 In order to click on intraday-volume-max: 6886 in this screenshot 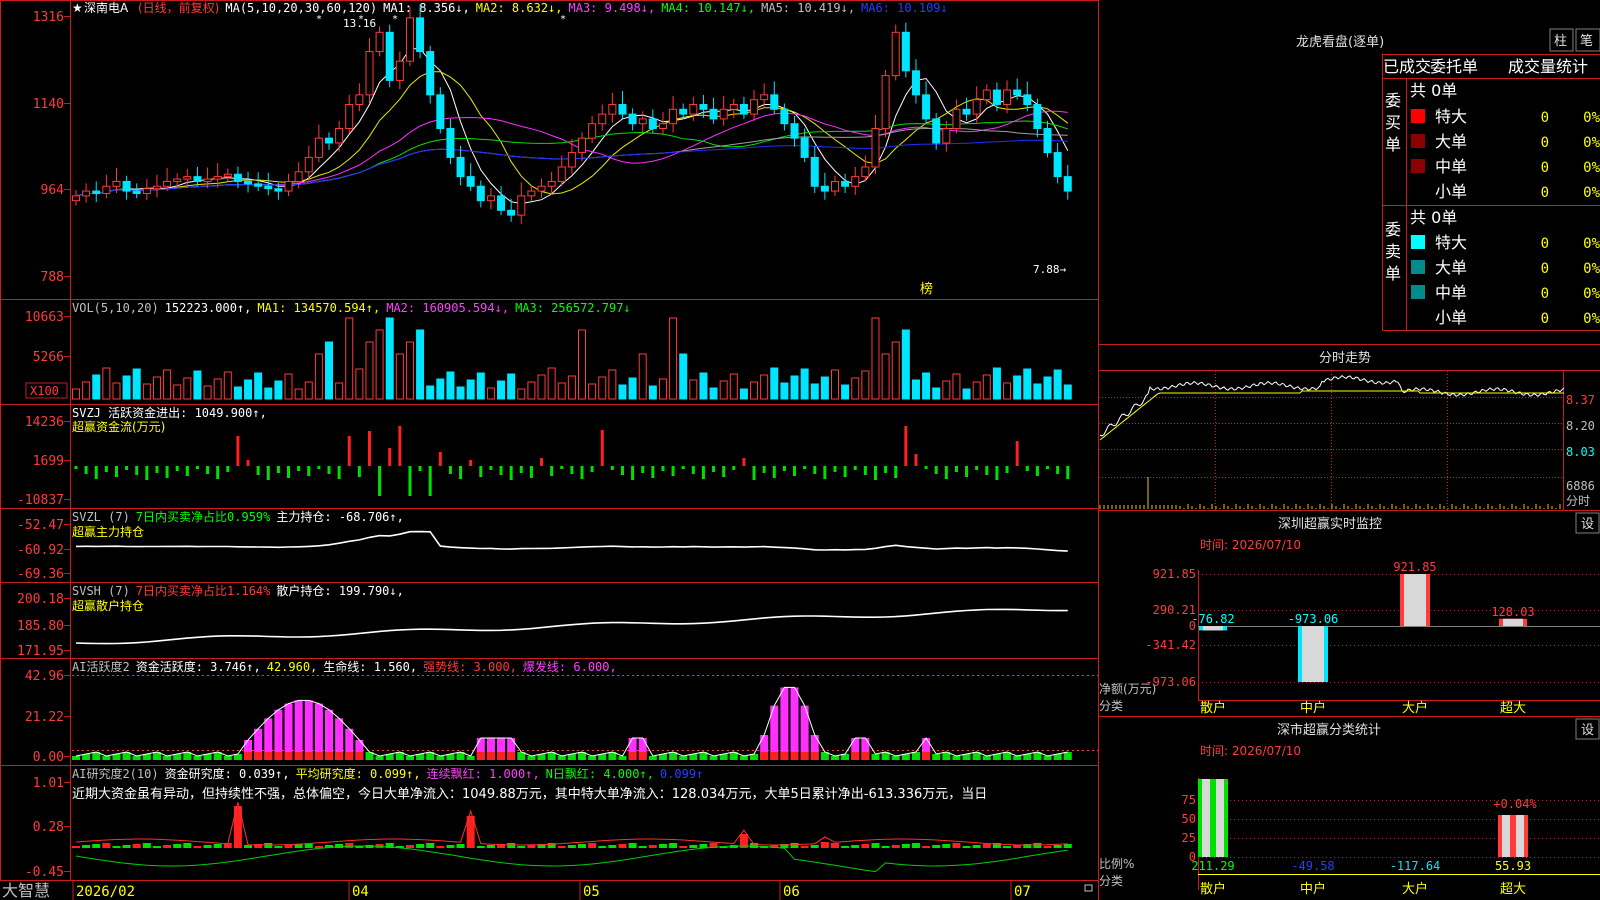, I will do `click(1580, 486)`.